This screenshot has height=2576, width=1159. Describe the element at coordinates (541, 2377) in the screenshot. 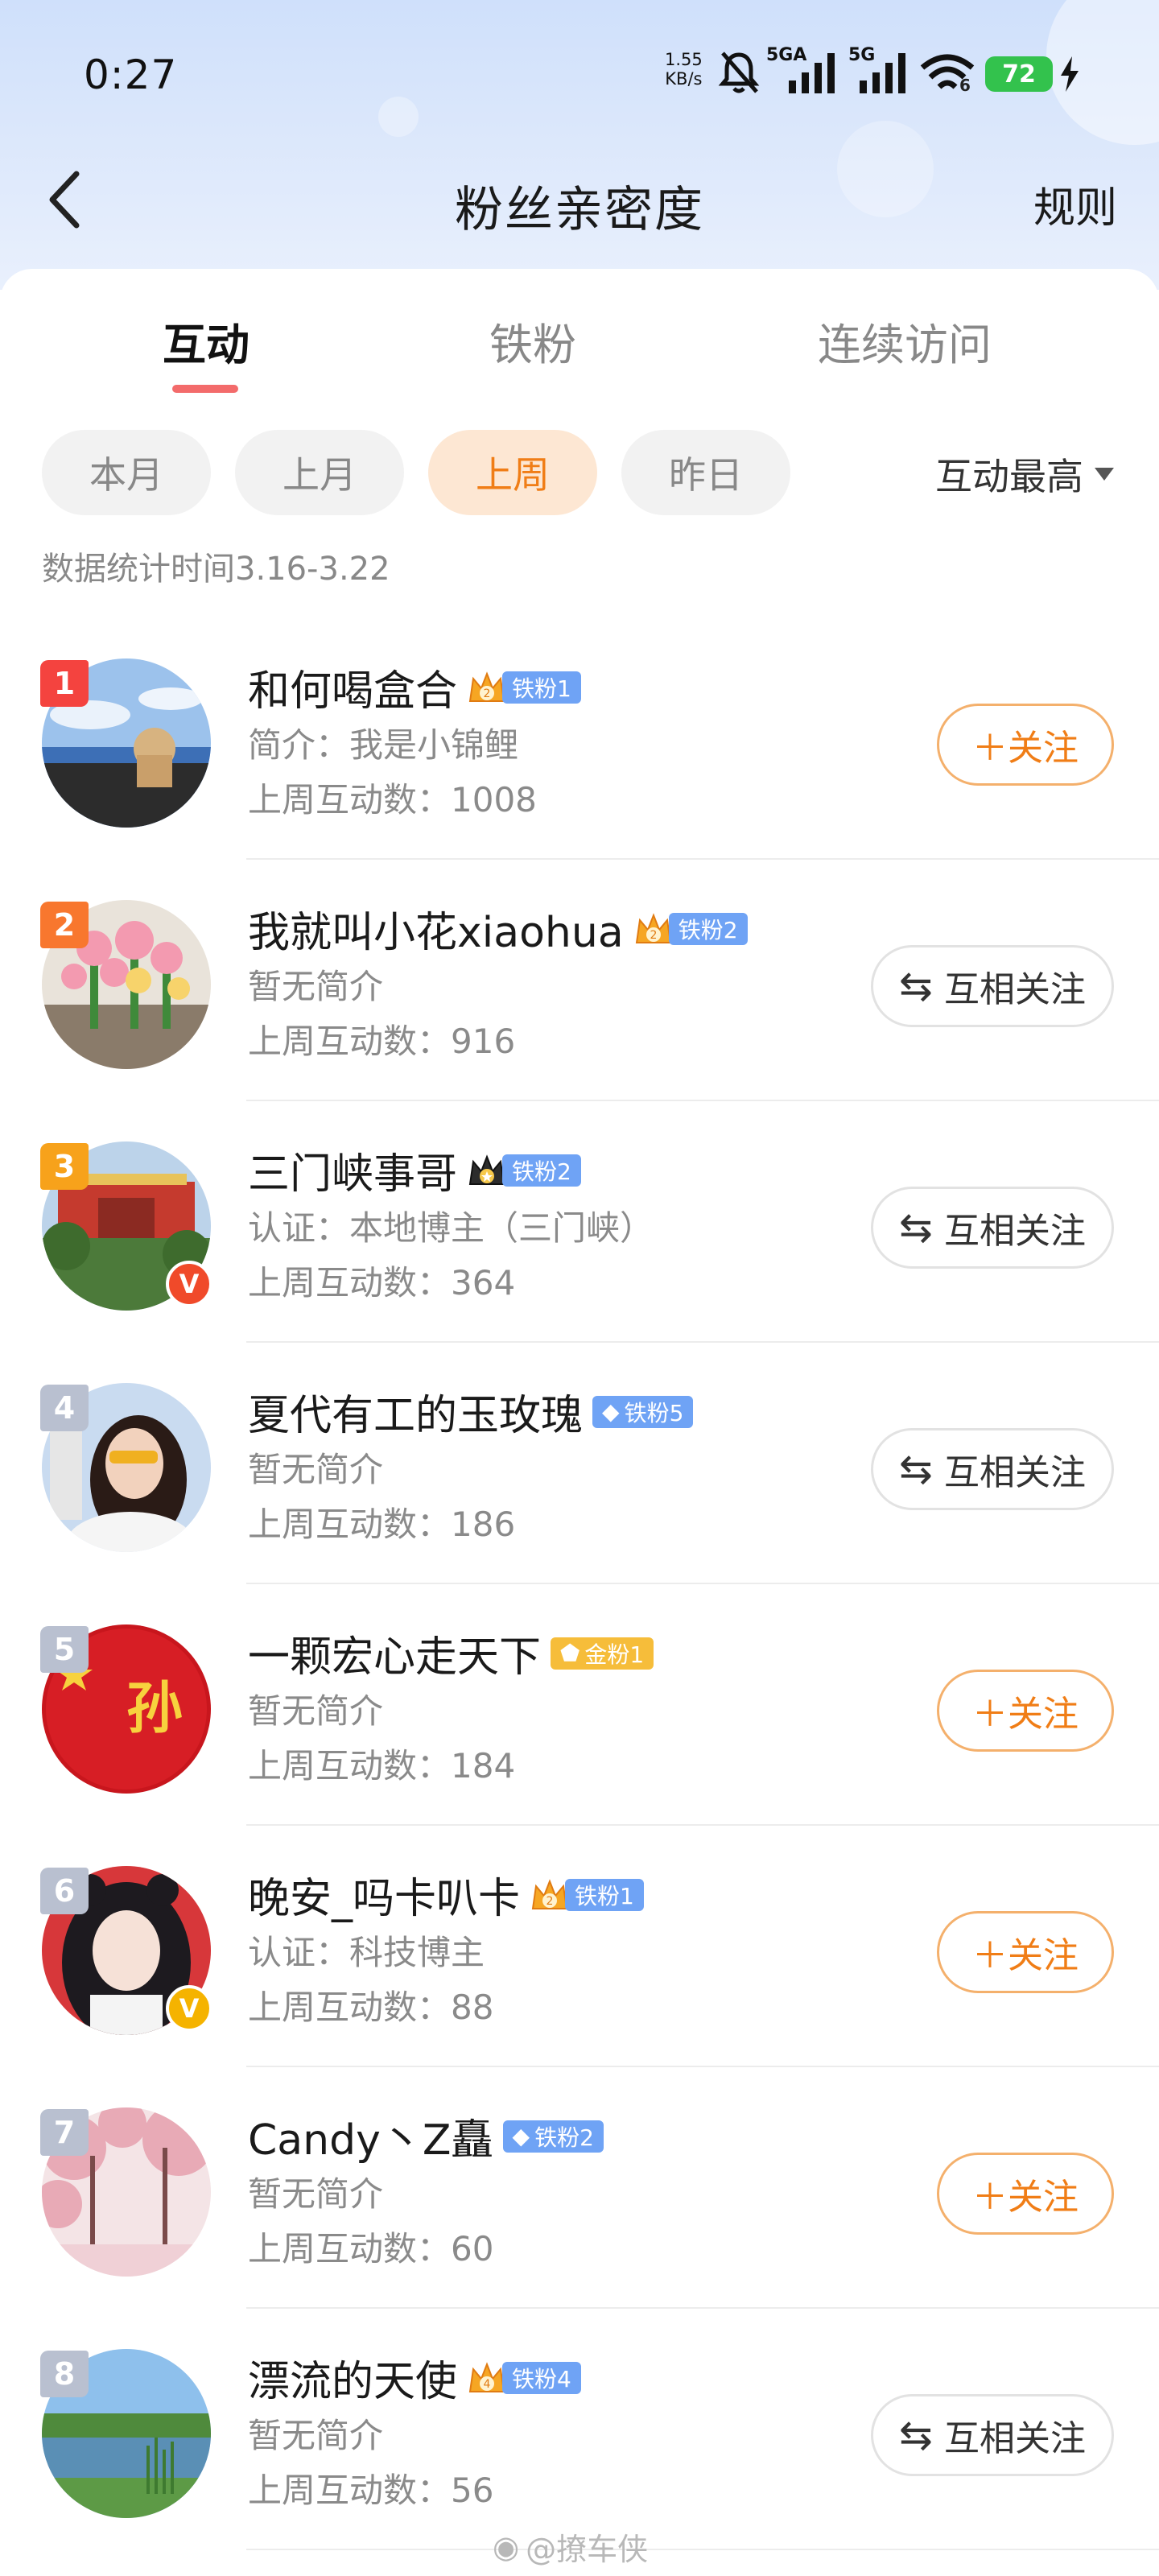

I see `badge-label: 铁粉4` at that location.